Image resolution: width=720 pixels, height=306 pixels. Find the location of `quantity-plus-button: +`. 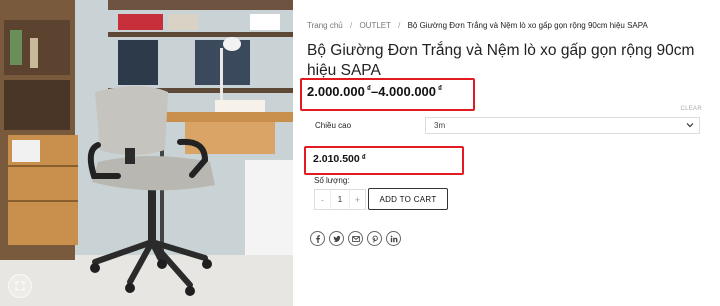

quantity-plus-button: + is located at coordinates (357, 200).